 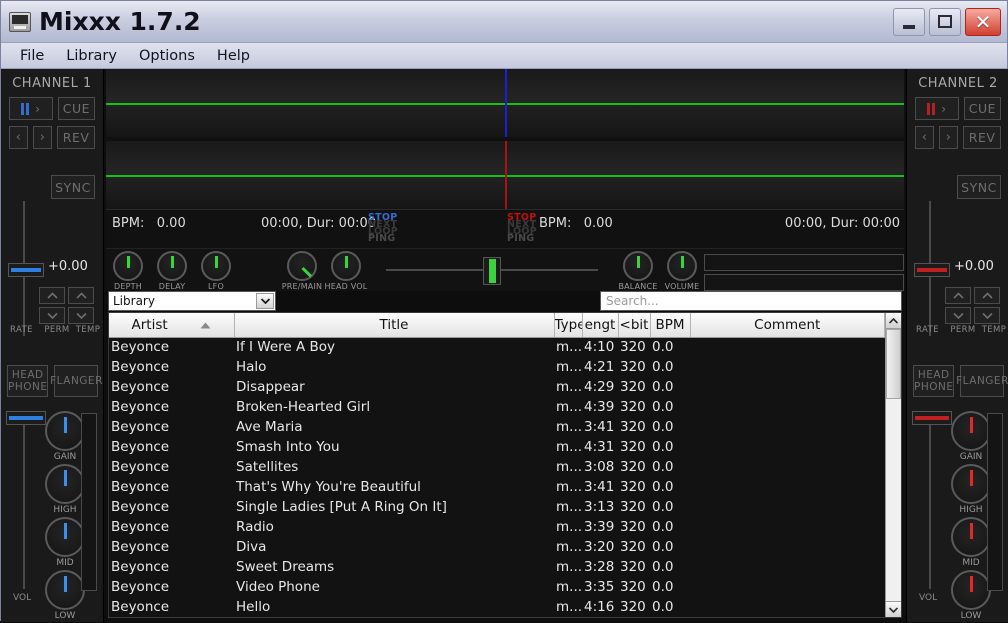 I want to click on channel-2-mixer: VOL GAIN HIGH MID LOW, so click(x=957, y=514).